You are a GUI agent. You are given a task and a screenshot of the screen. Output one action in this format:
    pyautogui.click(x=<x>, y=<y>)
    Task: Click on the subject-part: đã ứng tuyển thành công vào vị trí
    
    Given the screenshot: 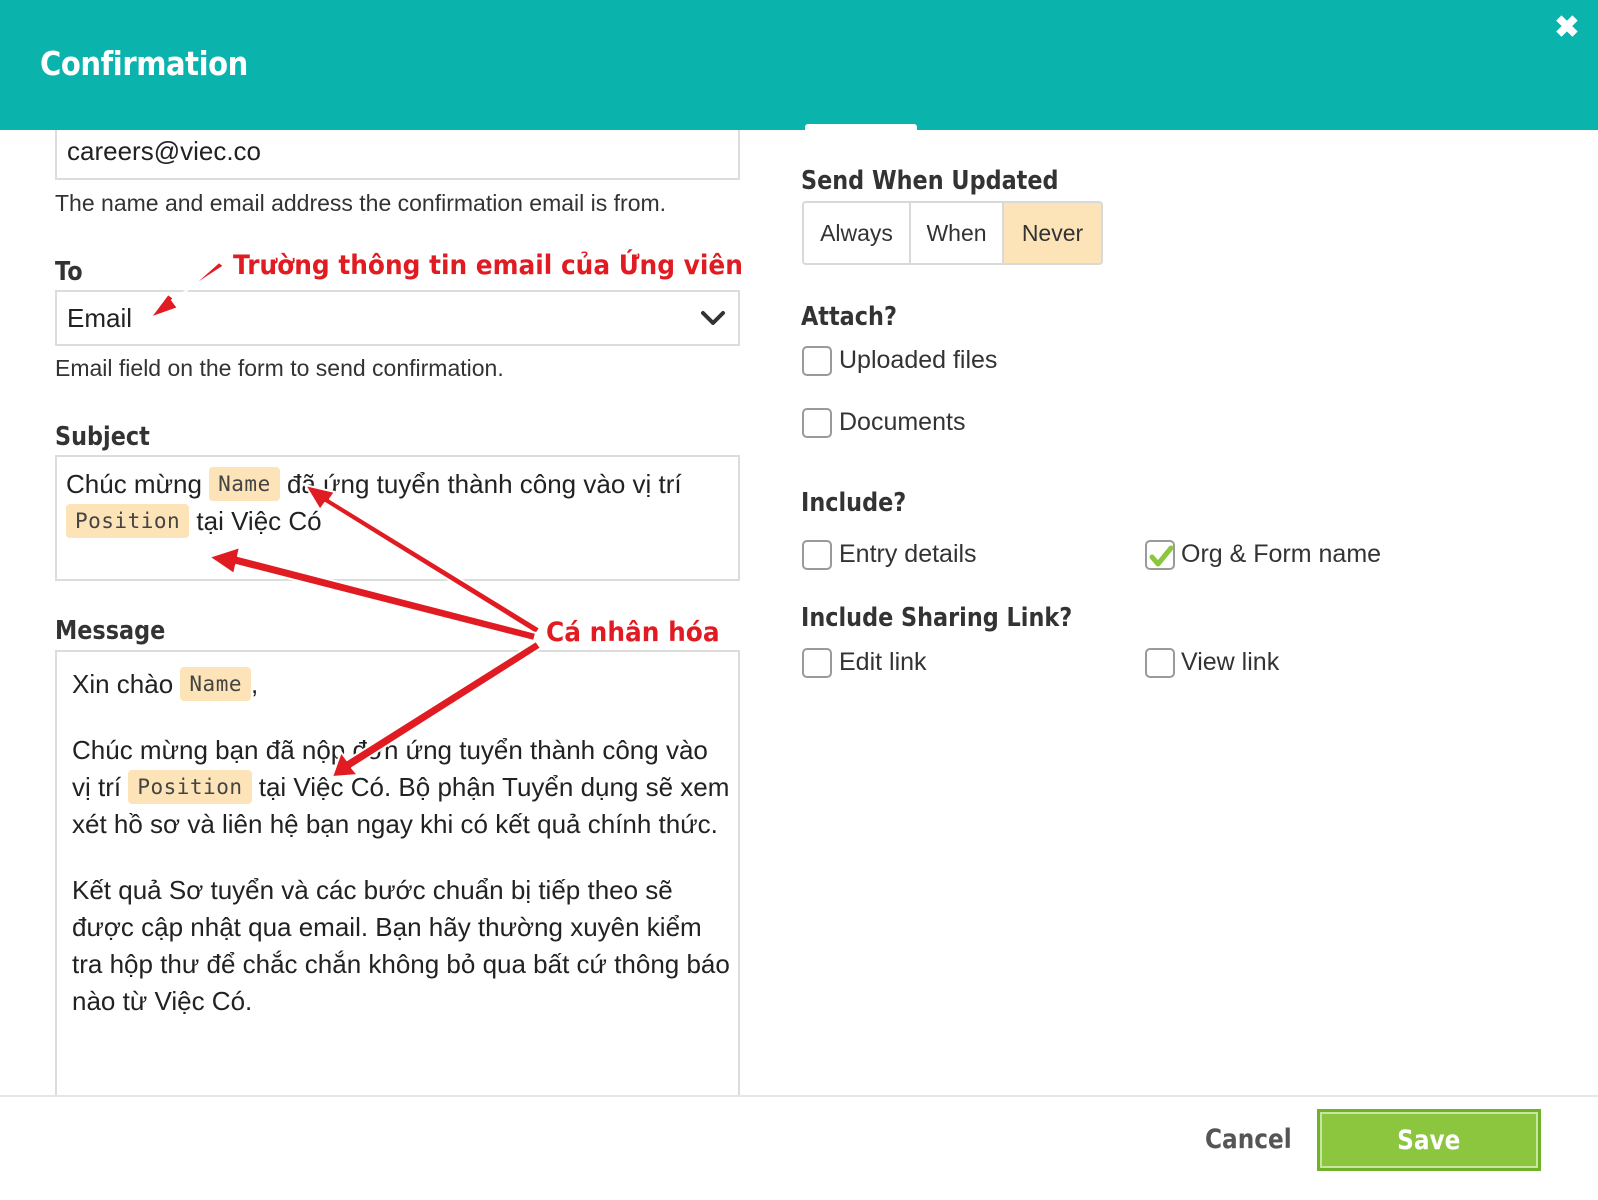 What is the action you would take?
    pyautogui.click(x=480, y=484)
    